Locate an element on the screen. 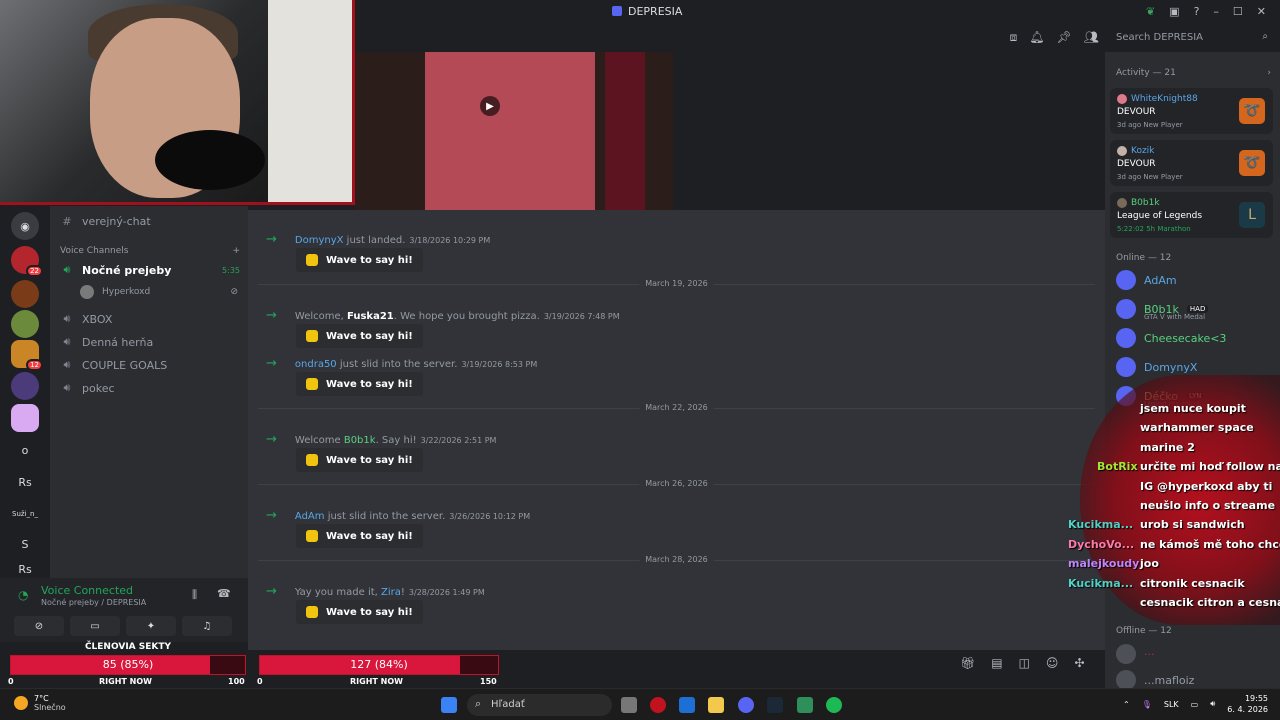  avatar is located at coordinates (1122, 151).